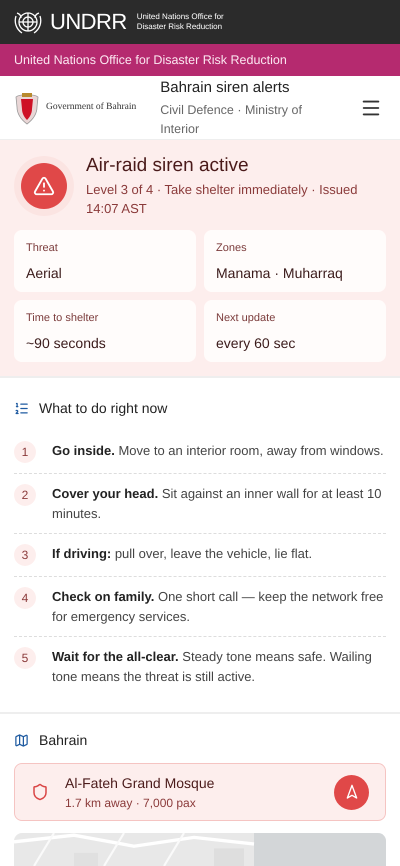  What do you see at coordinates (180, 27) in the screenshot?
I see `brand-subtitle: Disaster Risk Reduction` at bounding box center [180, 27].